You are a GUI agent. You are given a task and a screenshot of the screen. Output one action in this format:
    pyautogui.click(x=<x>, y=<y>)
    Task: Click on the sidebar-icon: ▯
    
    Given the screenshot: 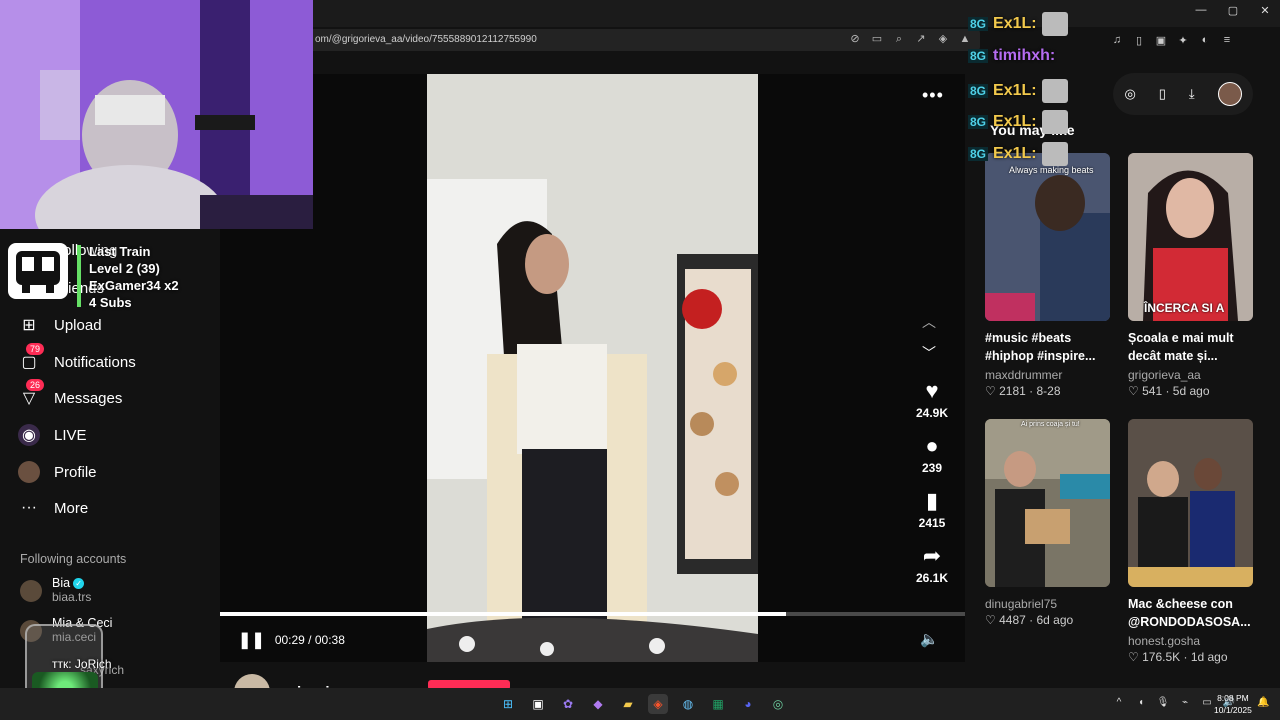 What is the action you would take?
    pyautogui.click(x=1139, y=40)
    